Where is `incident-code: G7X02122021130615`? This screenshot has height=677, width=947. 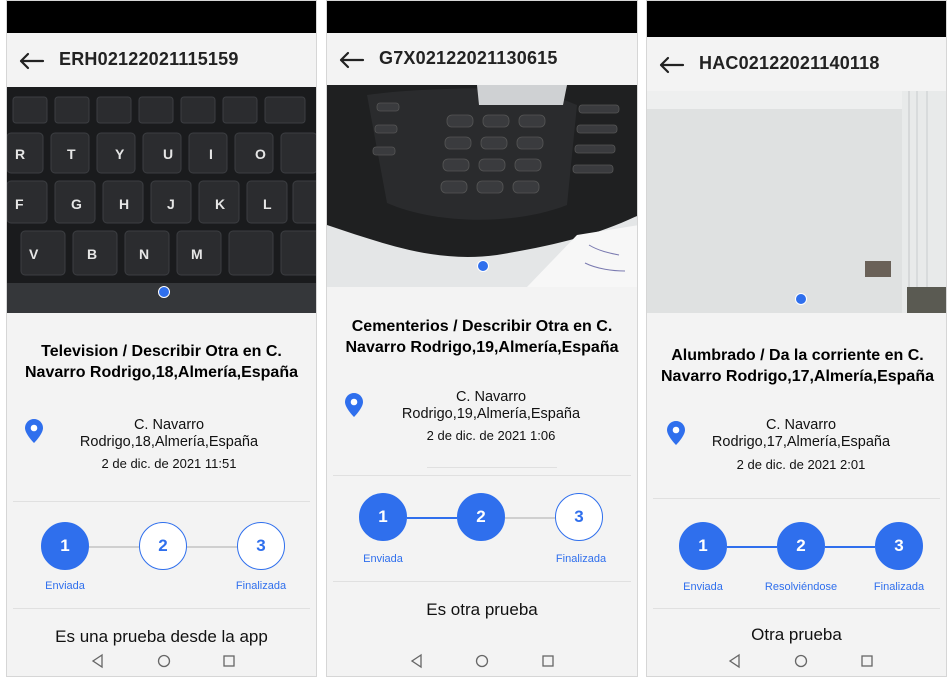
incident-code: G7X02122021130615 is located at coordinates (468, 58).